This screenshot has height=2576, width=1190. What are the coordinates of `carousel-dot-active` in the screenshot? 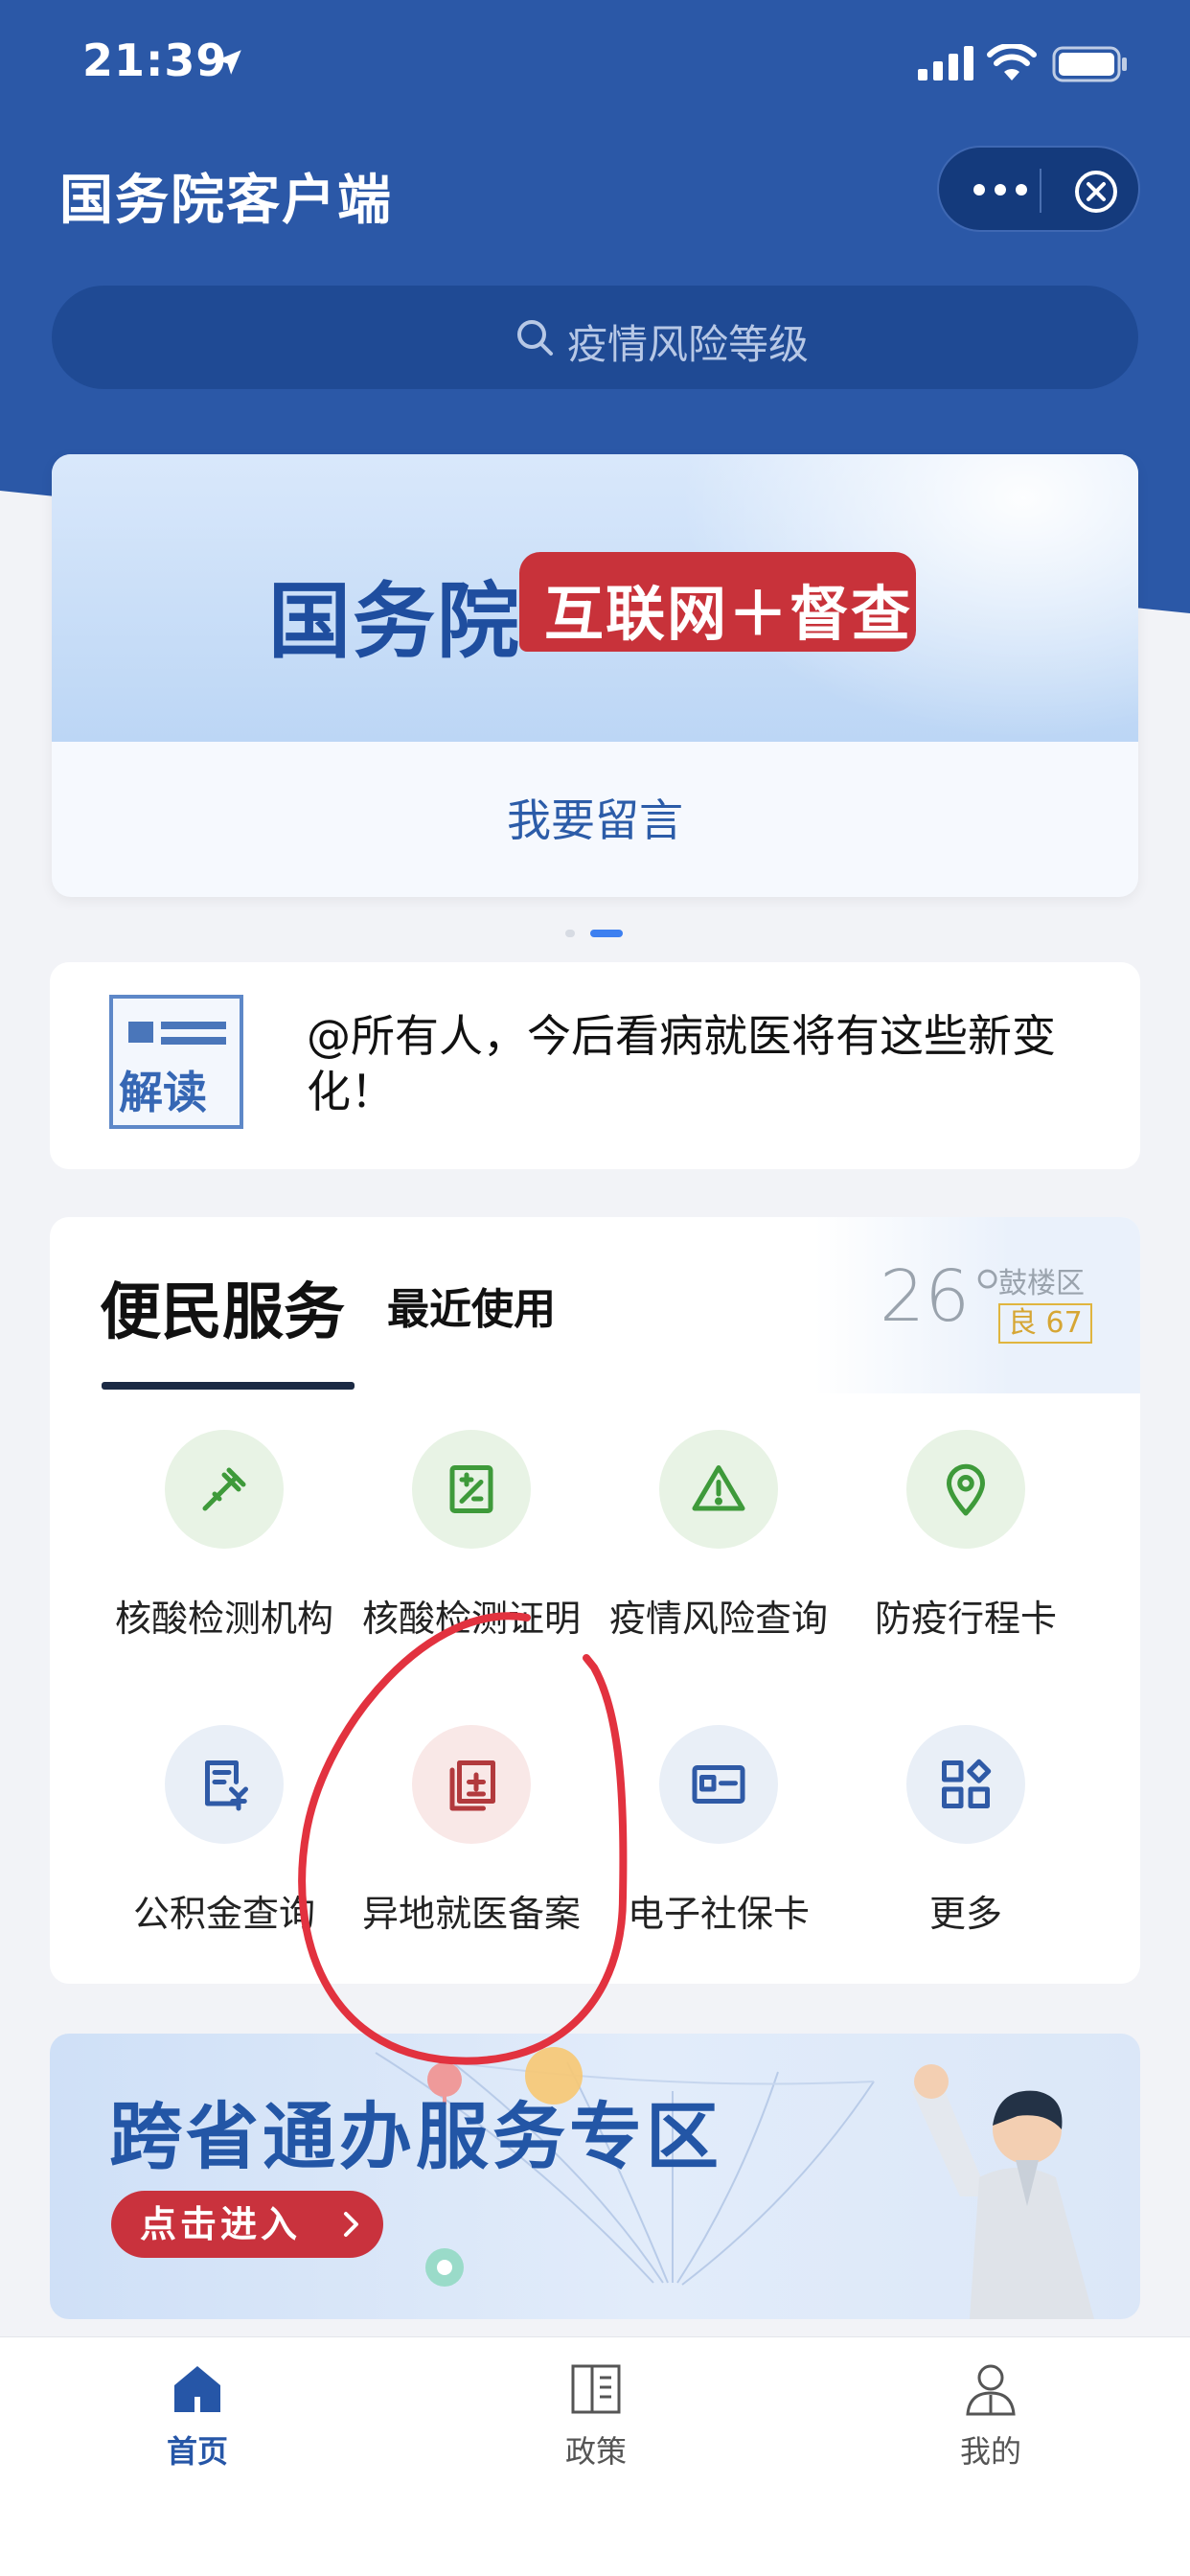 It's located at (606, 933).